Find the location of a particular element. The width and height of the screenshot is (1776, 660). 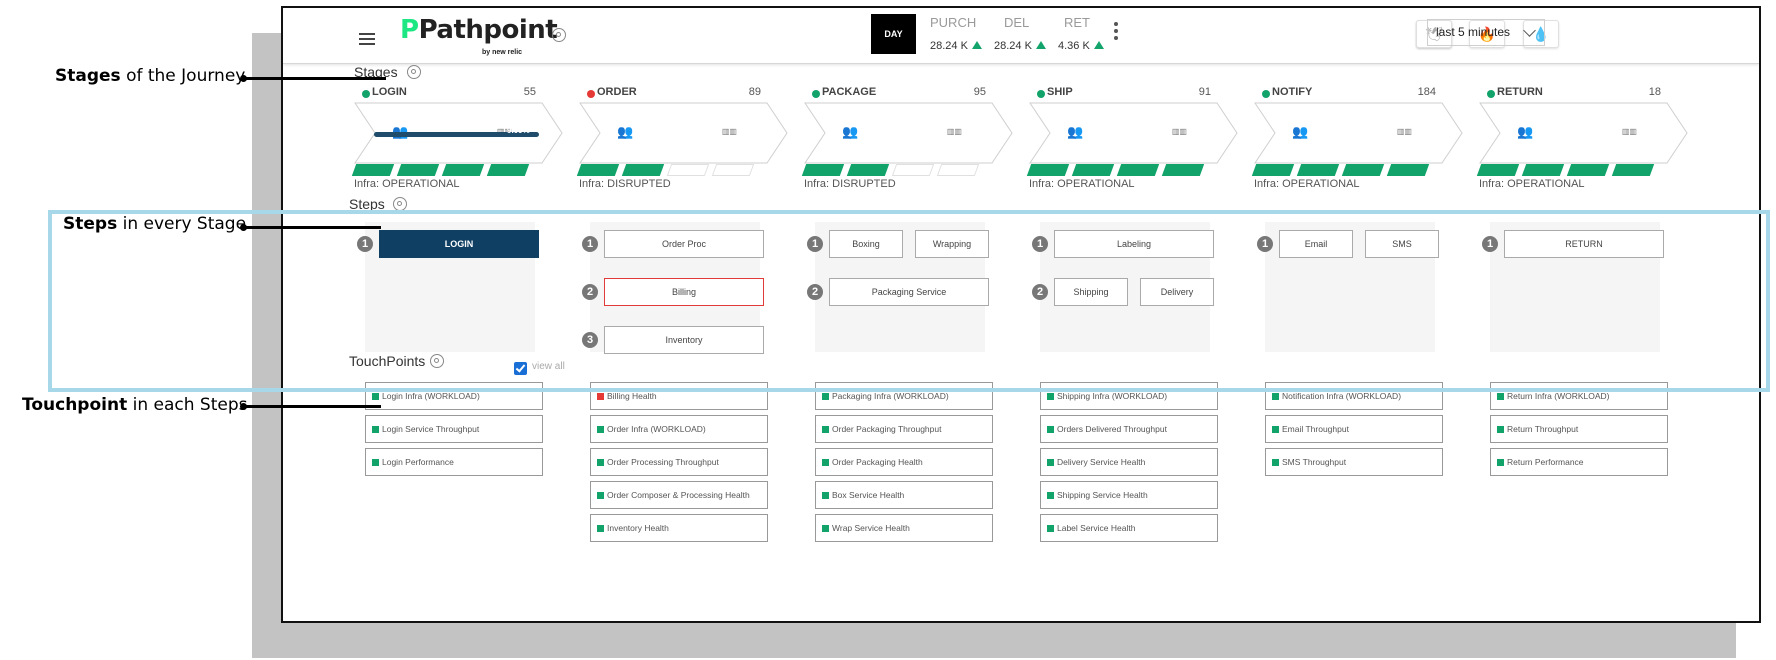

steps-panel: 1 Boxing Wrapping 2 Packaging Service is located at coordinates (898, 287).